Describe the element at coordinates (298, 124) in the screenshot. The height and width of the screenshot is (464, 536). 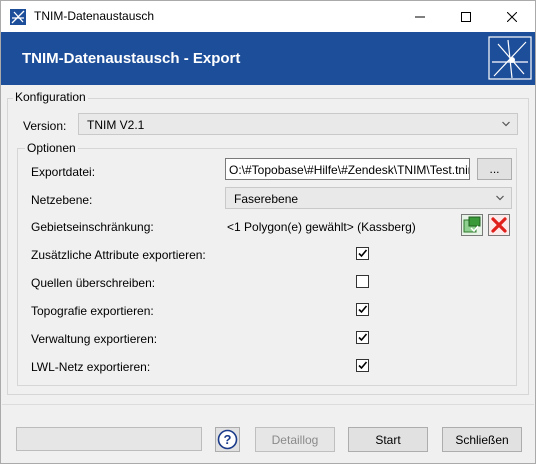
I see `version-select: TNIM V2.1` at that location.